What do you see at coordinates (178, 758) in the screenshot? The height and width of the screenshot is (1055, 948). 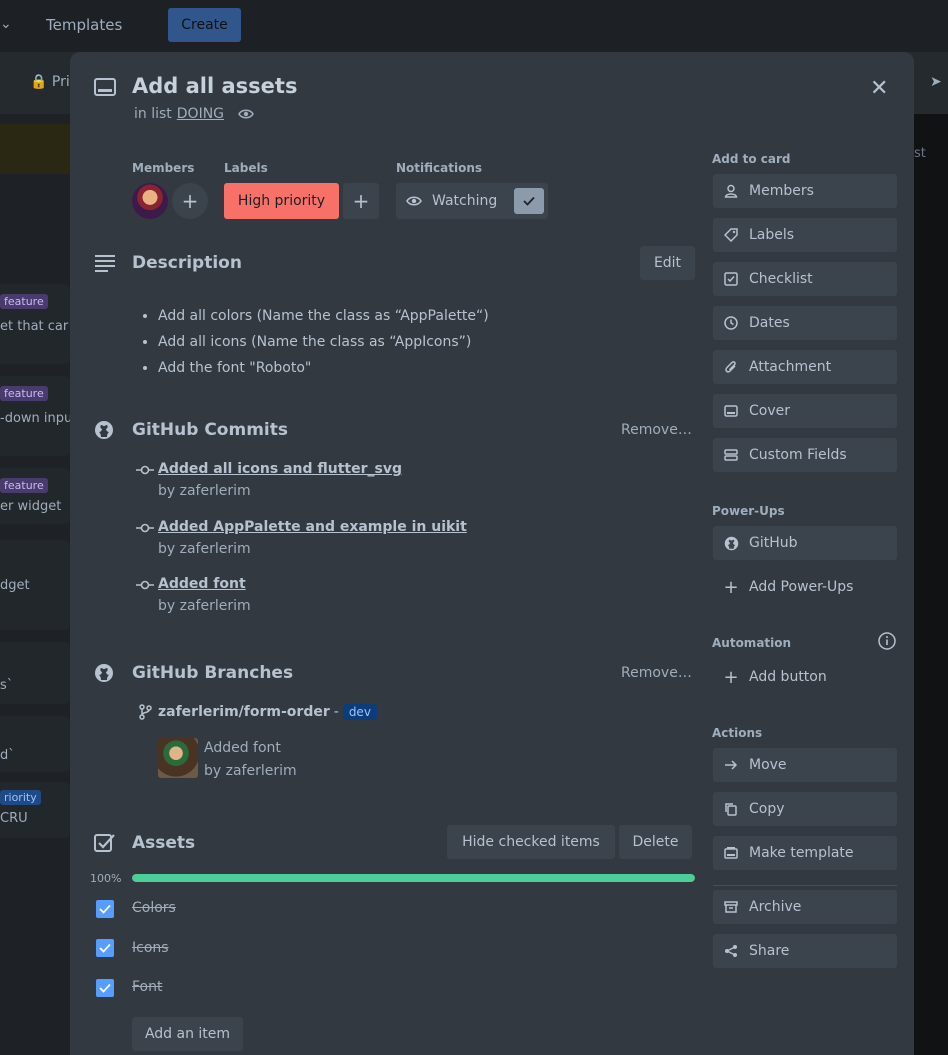 I see `commit-author-avatar` at bounding box center [178, 758].